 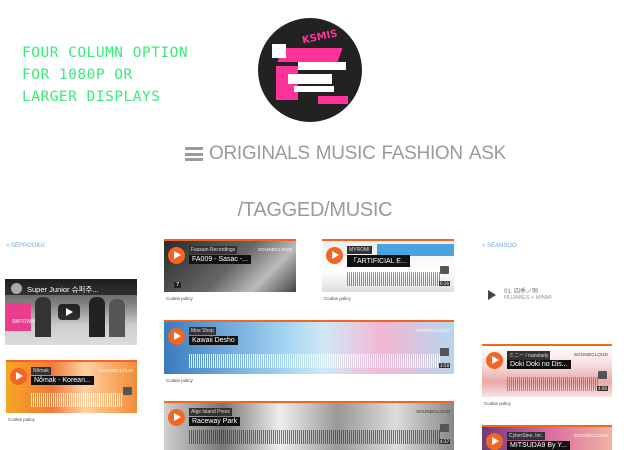 I want to click on video-play-icon, so click(x=69, y=312).